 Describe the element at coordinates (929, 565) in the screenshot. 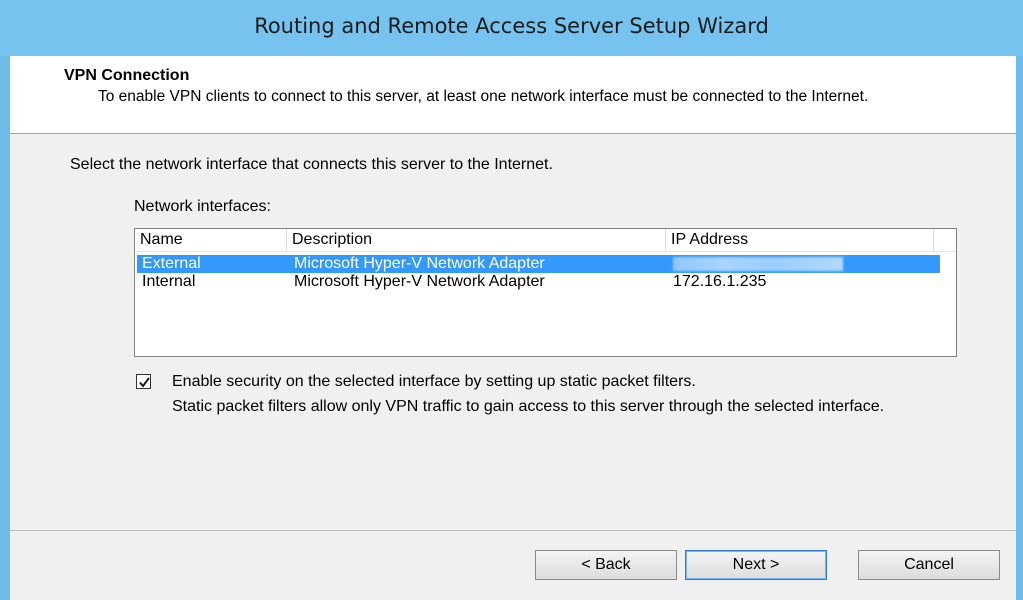

I see `cancel-button: Cancel` at that location.